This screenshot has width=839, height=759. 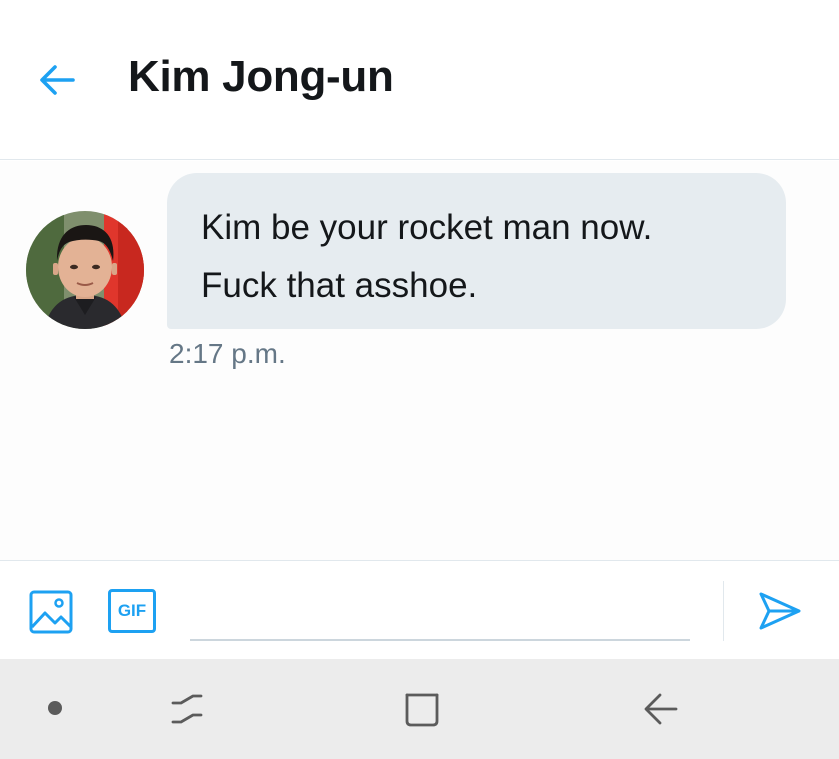 I want to click on back-button, so click(x=57, y=80).